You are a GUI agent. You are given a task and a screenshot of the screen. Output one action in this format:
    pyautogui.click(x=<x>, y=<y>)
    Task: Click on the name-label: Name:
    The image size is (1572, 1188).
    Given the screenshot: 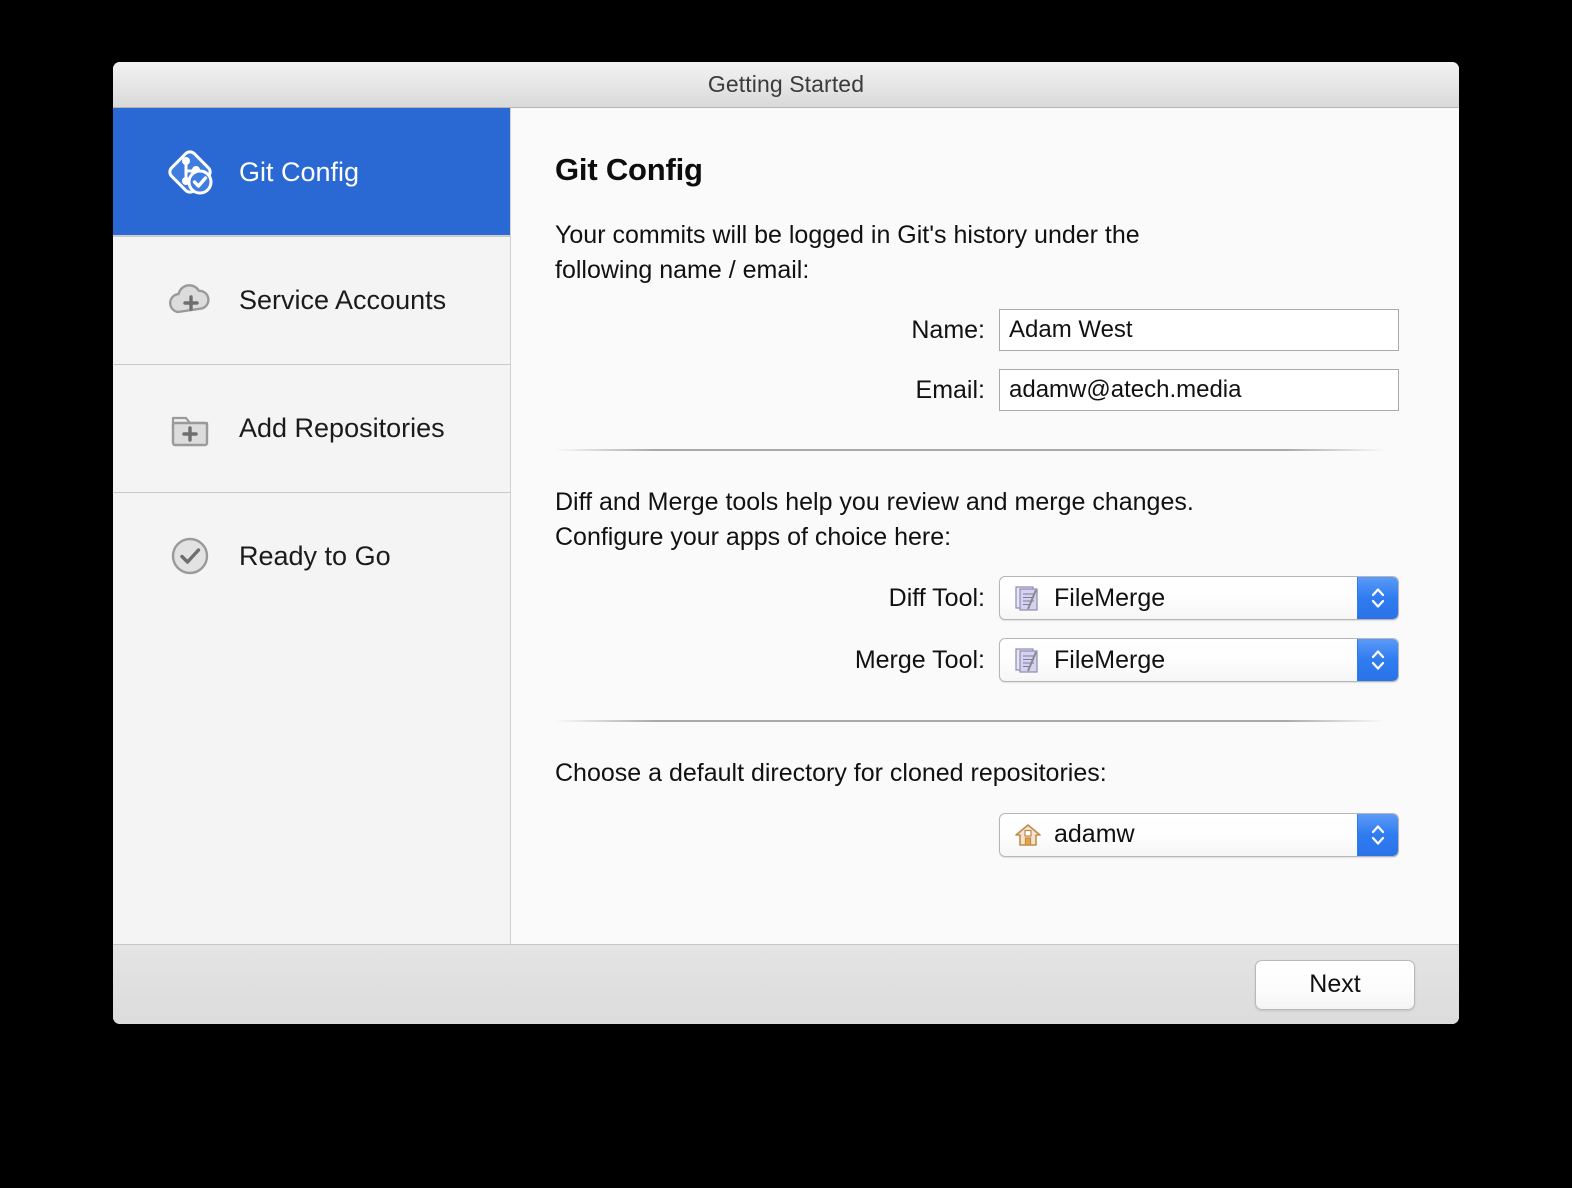 What is the action you would take?
    pyautogui.click(x=948, y=329)
    